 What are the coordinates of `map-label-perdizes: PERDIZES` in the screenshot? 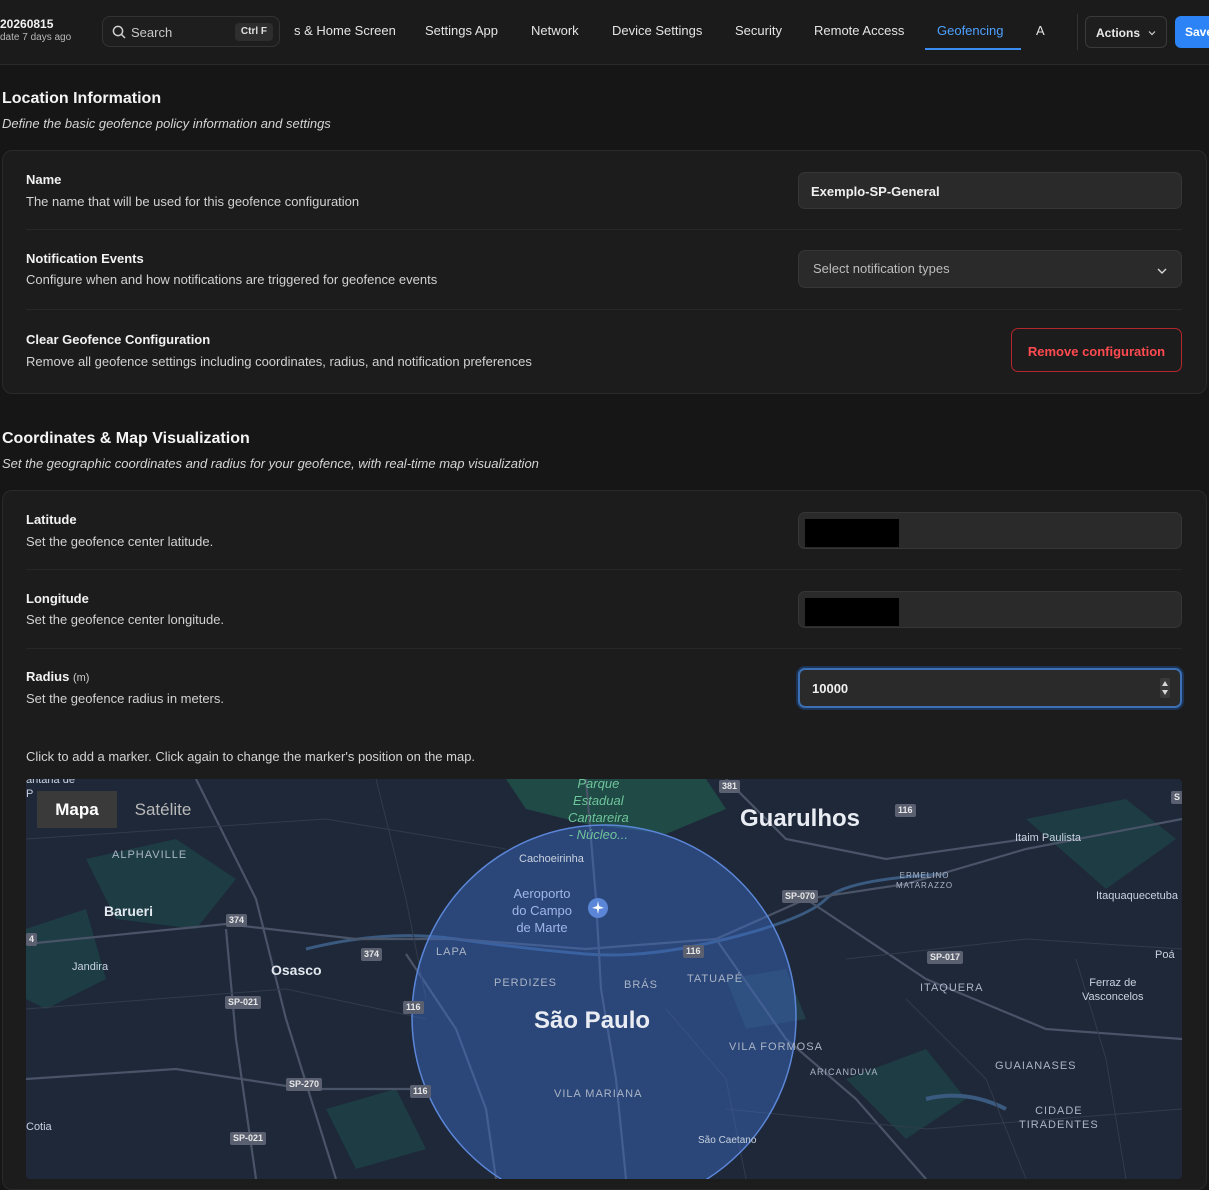 It's located at (526, 983).